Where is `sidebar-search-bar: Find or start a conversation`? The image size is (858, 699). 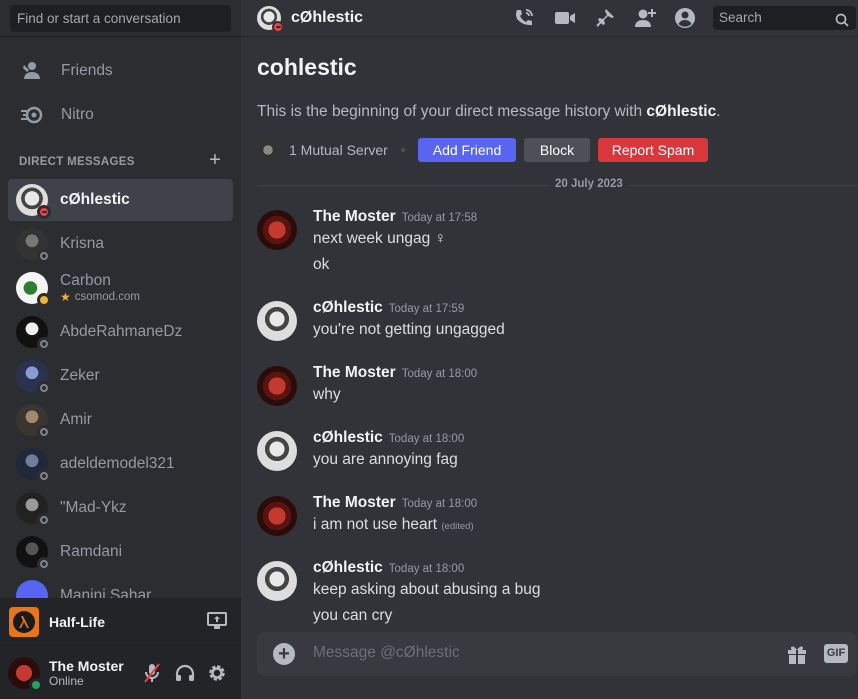
sidebar-search-bar: Find or start a conversation is located at coordinates (120, 18).